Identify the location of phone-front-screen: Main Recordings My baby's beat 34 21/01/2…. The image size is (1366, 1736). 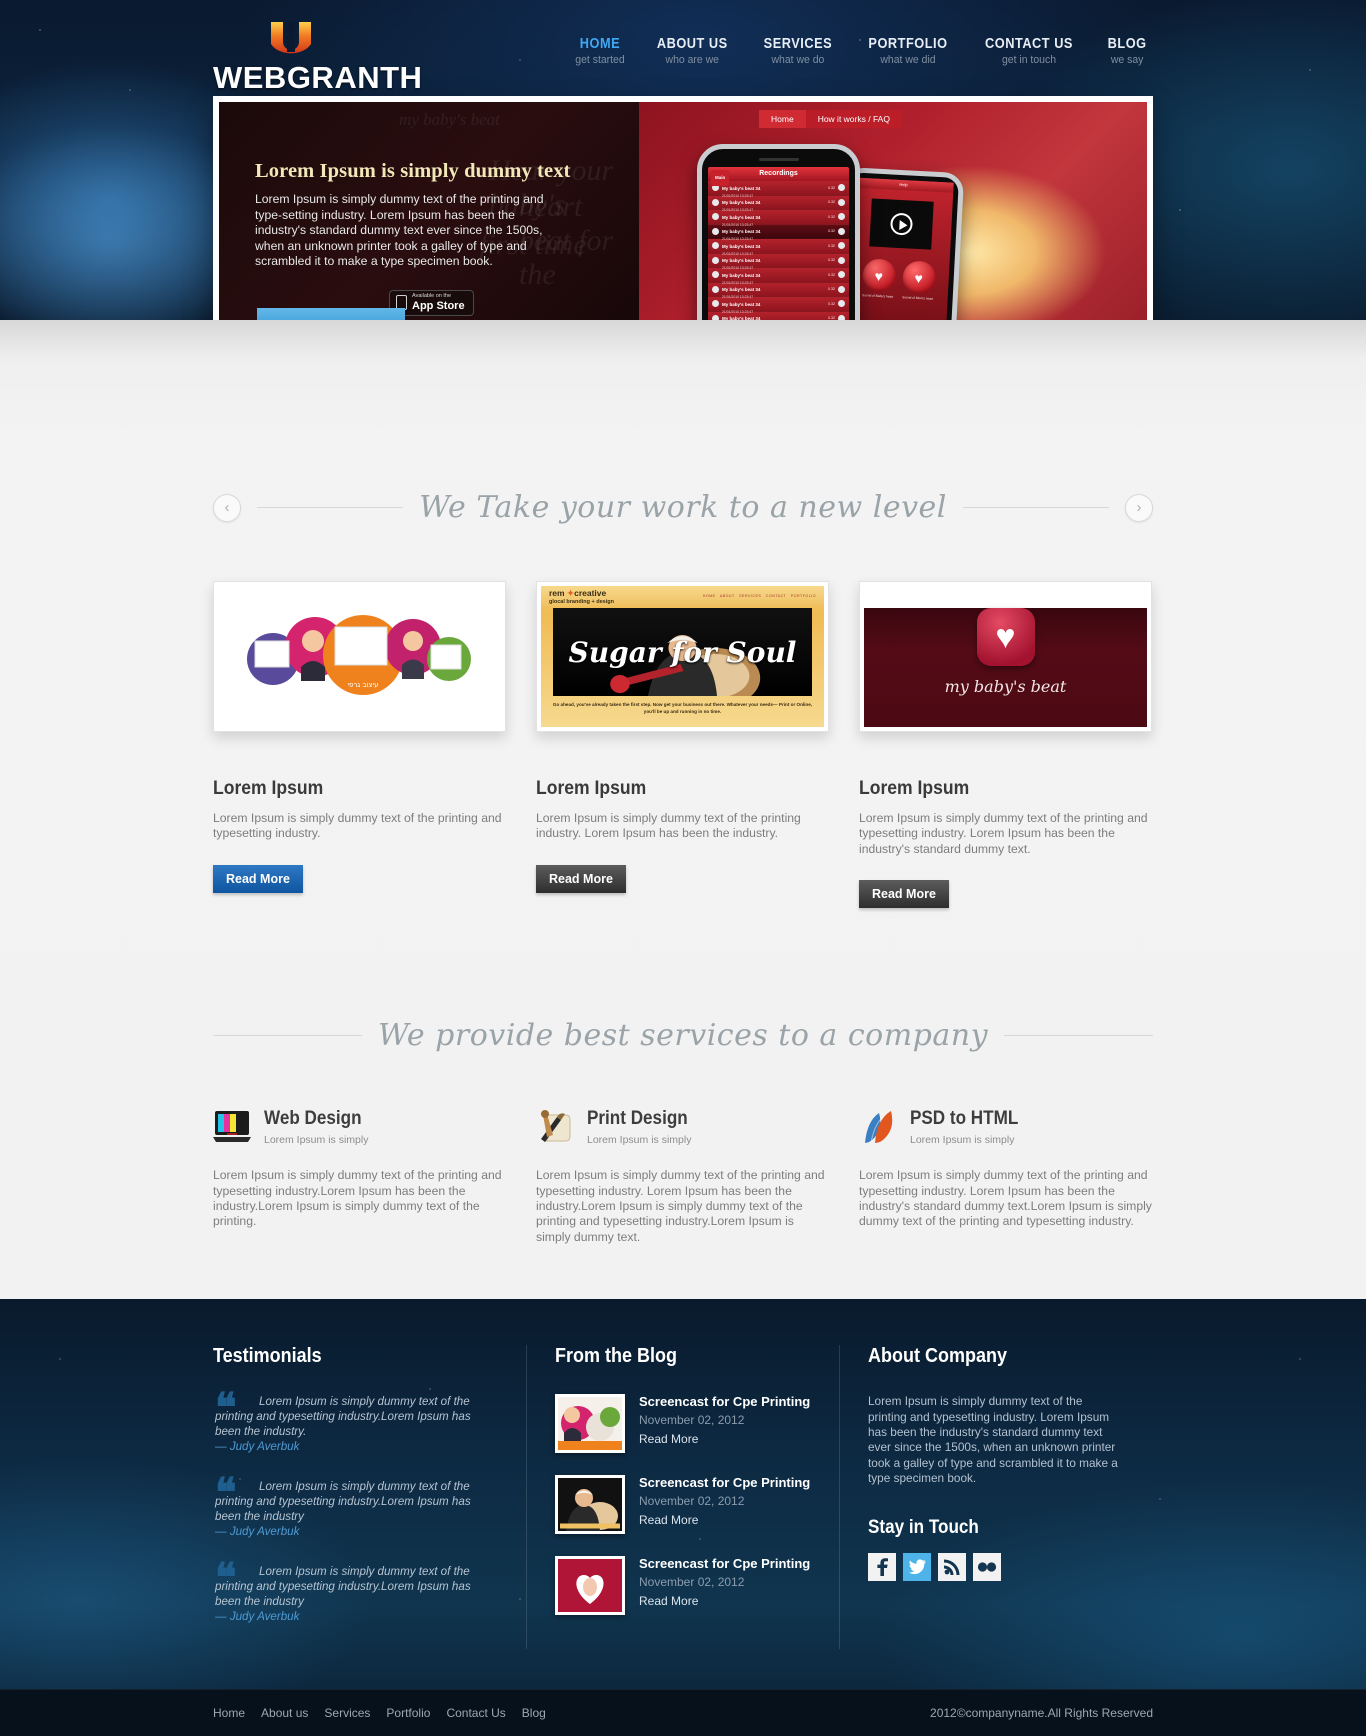
(778, 243).